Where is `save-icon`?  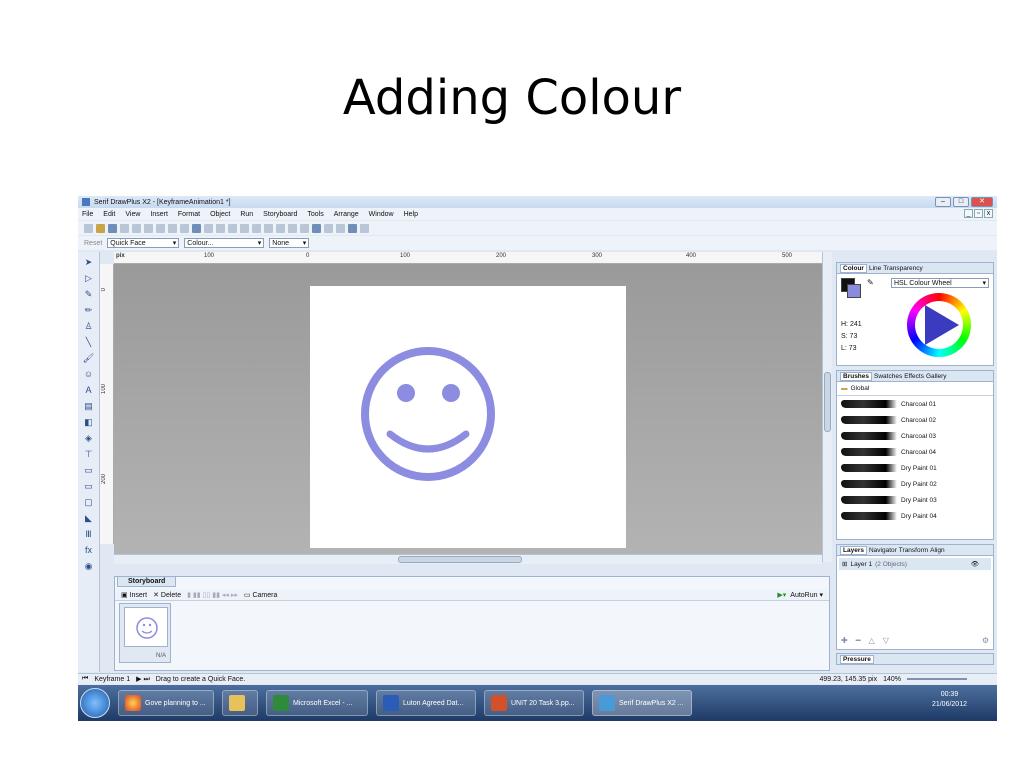
save-icon is located at coordinates (112, 228).